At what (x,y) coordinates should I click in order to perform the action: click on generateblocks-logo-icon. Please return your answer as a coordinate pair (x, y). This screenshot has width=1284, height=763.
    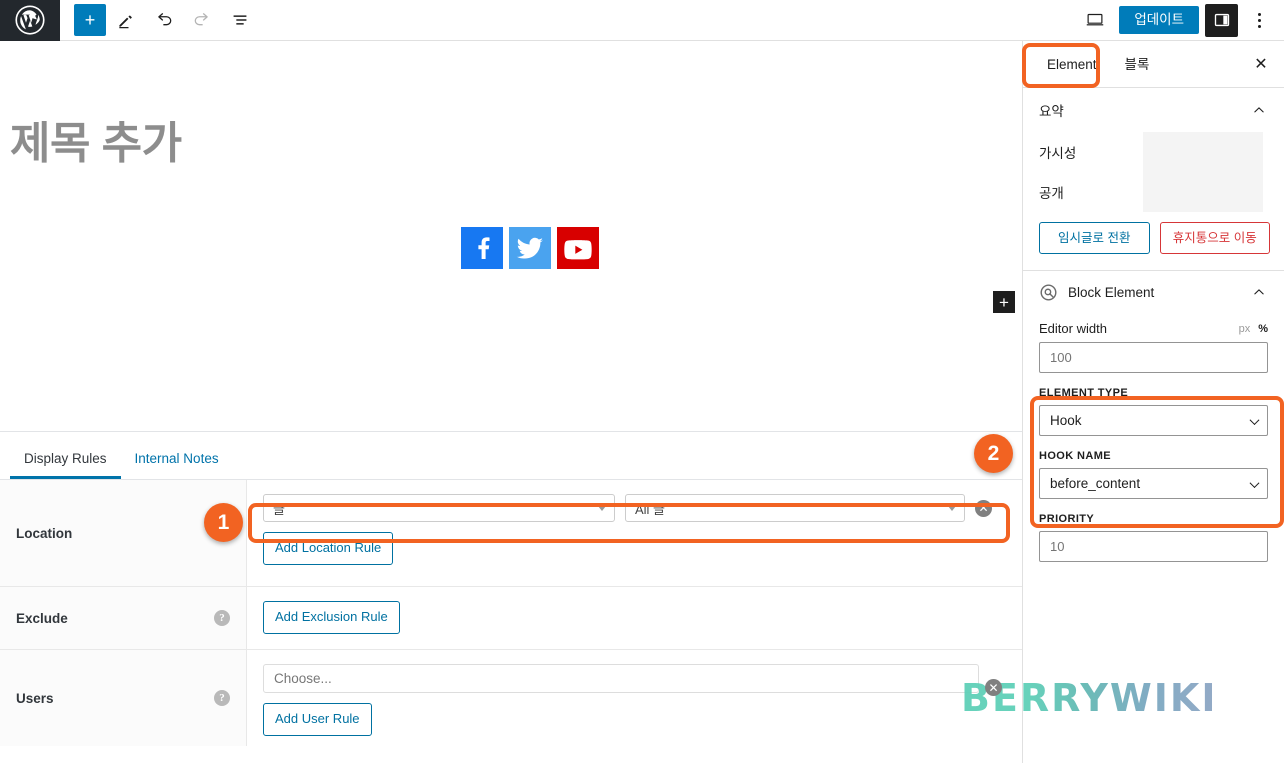
    Looking at the image, I should click on (1048, 292).